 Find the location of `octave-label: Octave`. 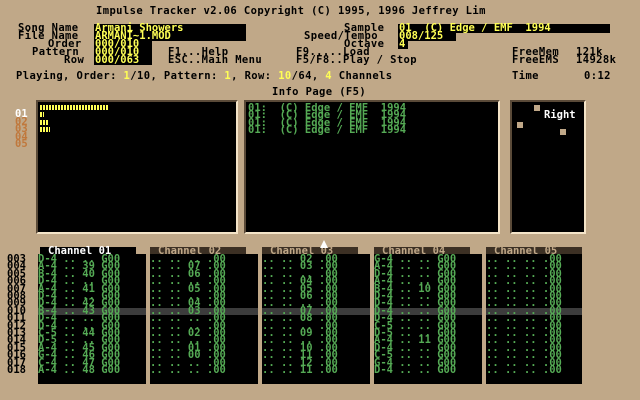

octave-label: Octave is located at coordinates (364, 44).